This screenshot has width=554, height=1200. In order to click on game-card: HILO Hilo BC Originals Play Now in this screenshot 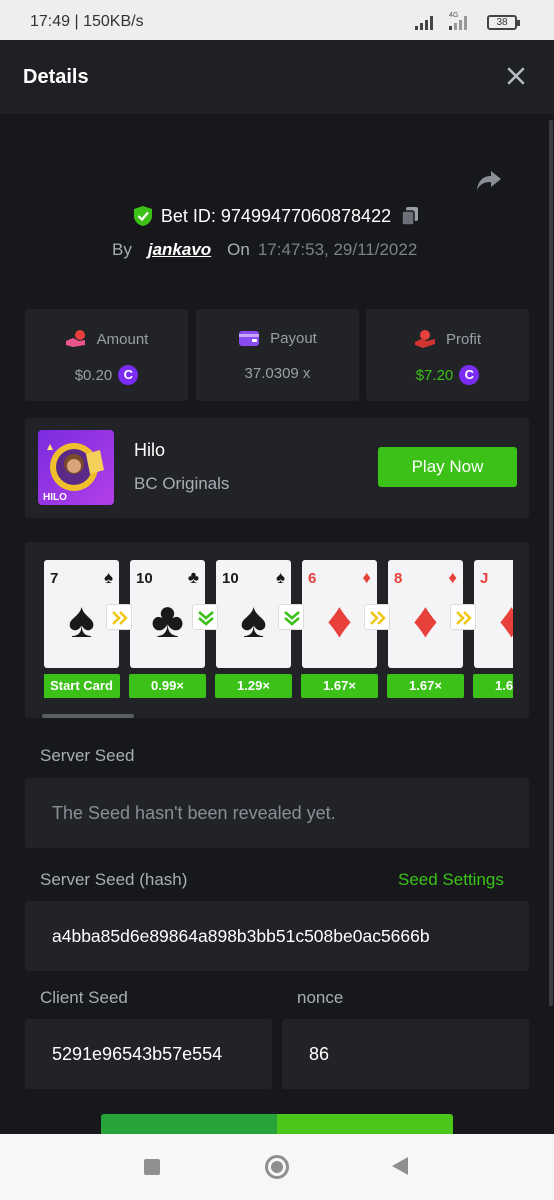, I will do `click(277, 468)`.